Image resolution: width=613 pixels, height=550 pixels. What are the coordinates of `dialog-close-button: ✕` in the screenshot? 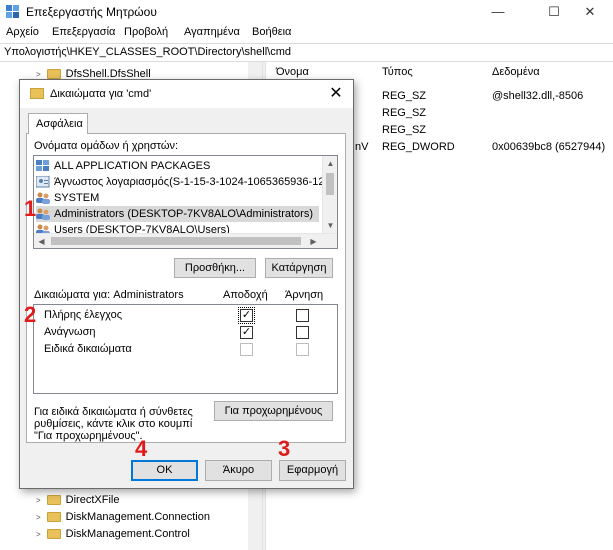 It's located at (336, 94).